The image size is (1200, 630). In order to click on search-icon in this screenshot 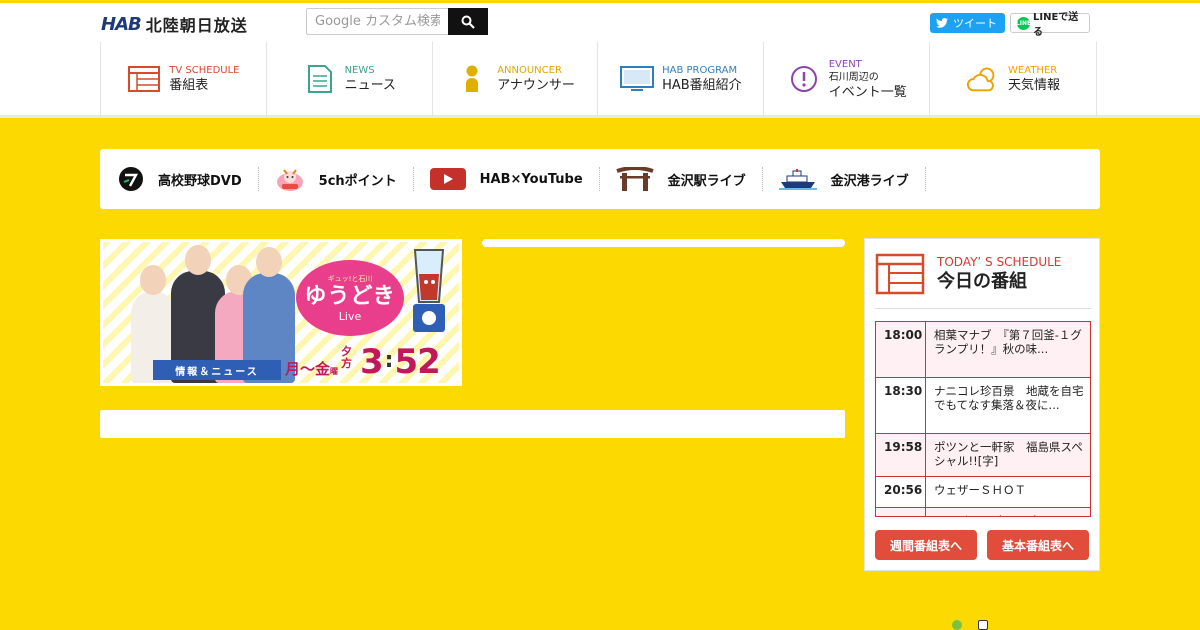, I will do `click(468, 22)`.